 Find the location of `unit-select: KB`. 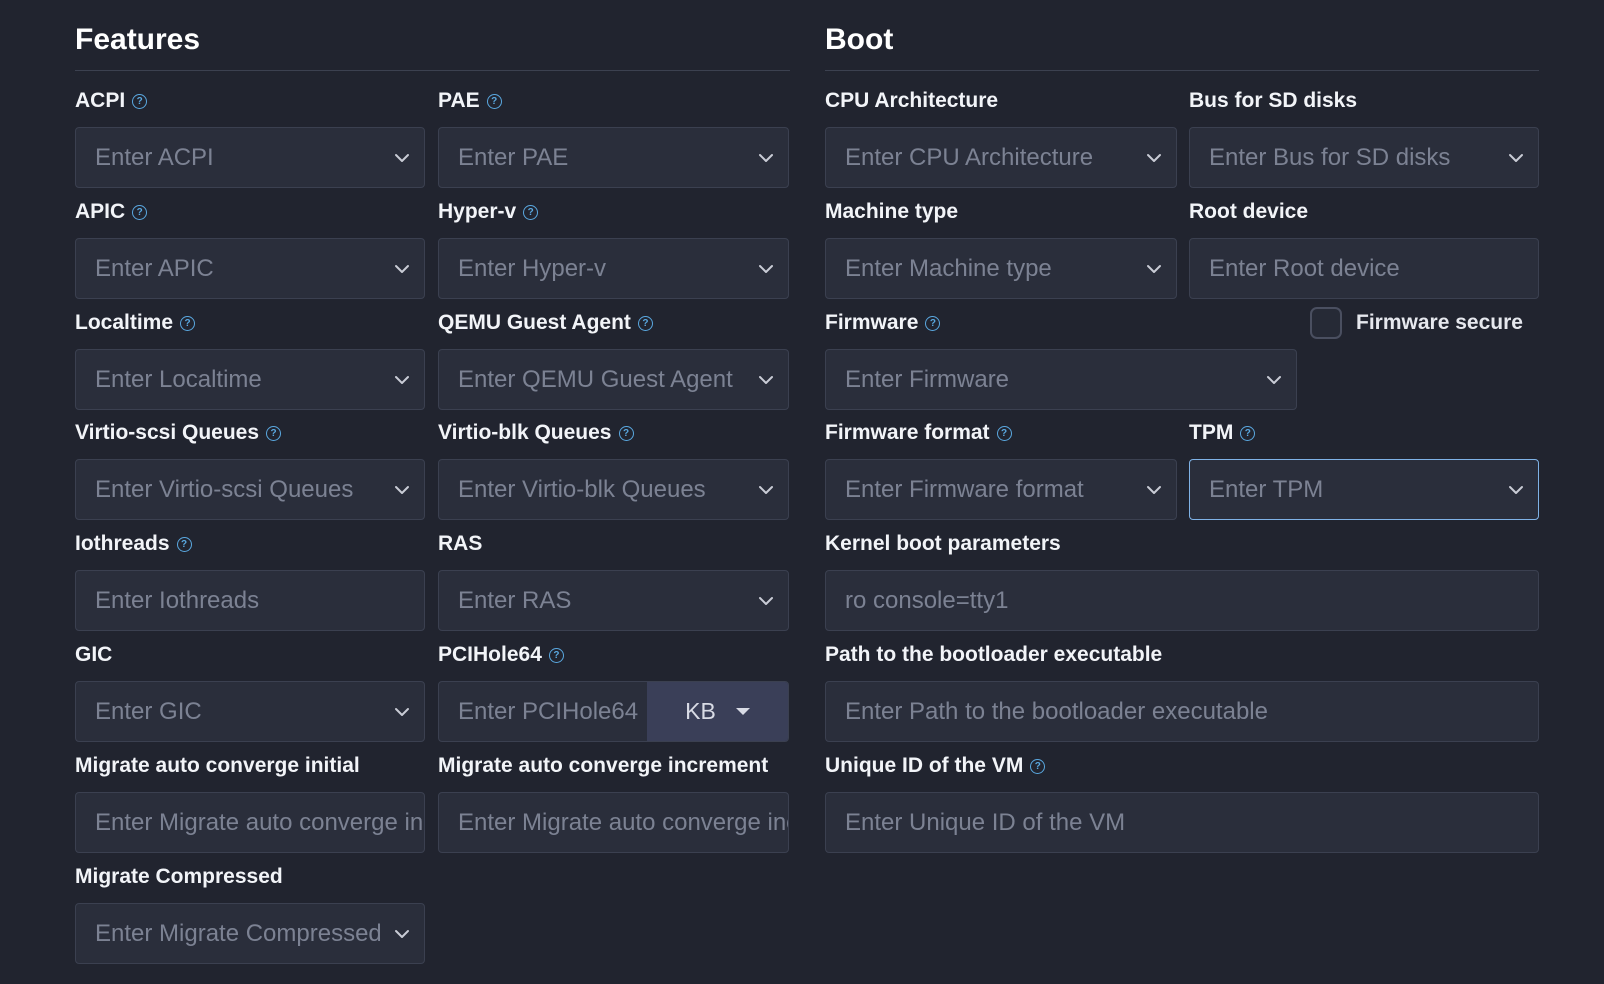

unit-select: KB is located at coordinates (717, 711).